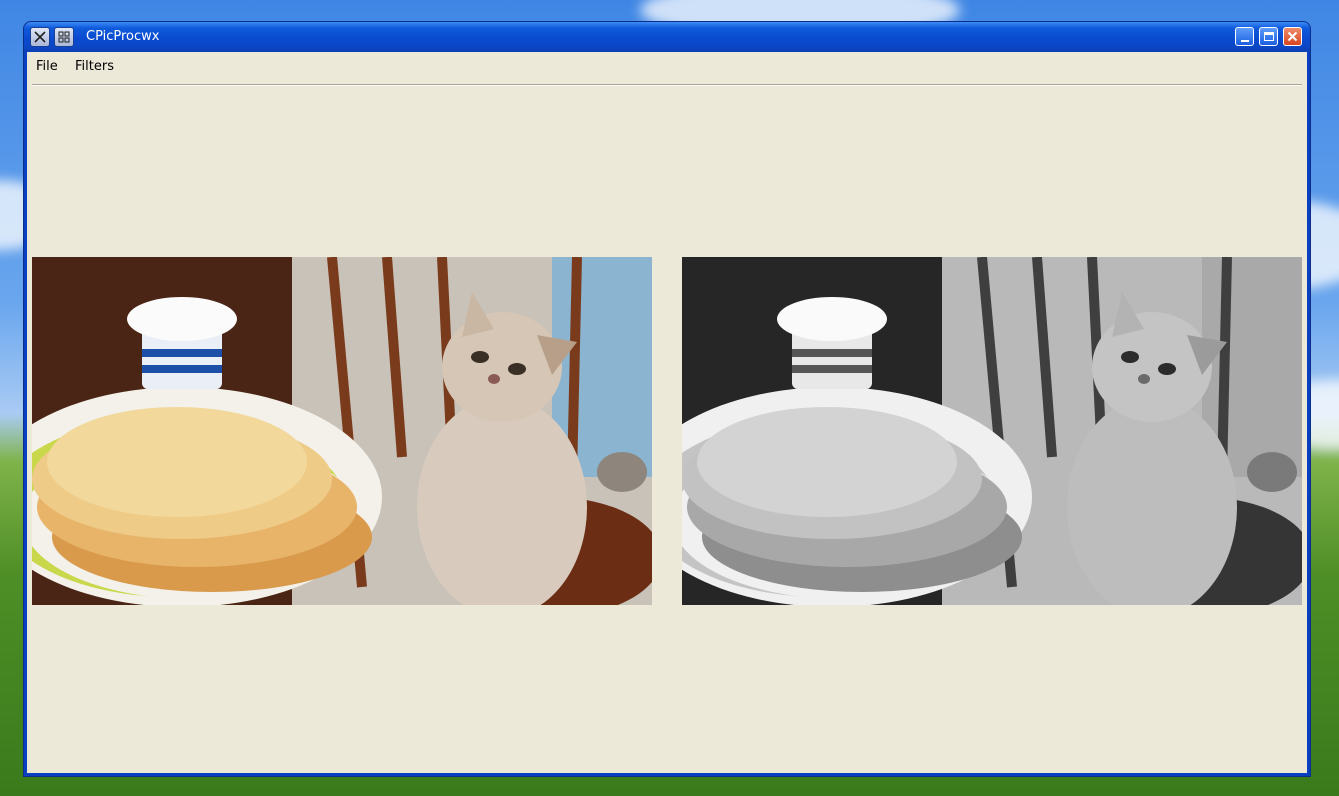  Describe the element at coordinates (47, 66) in the screenshot. I see `menu-file: File` at that location.